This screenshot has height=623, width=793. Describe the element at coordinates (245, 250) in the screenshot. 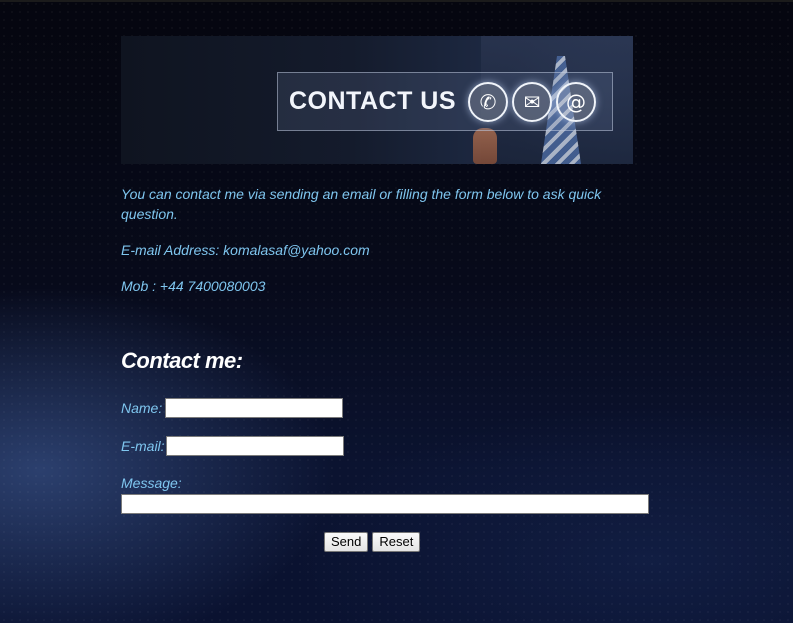

I see `email-address-line: E-mail Address: komalasaf@yahoo.com` at that location.